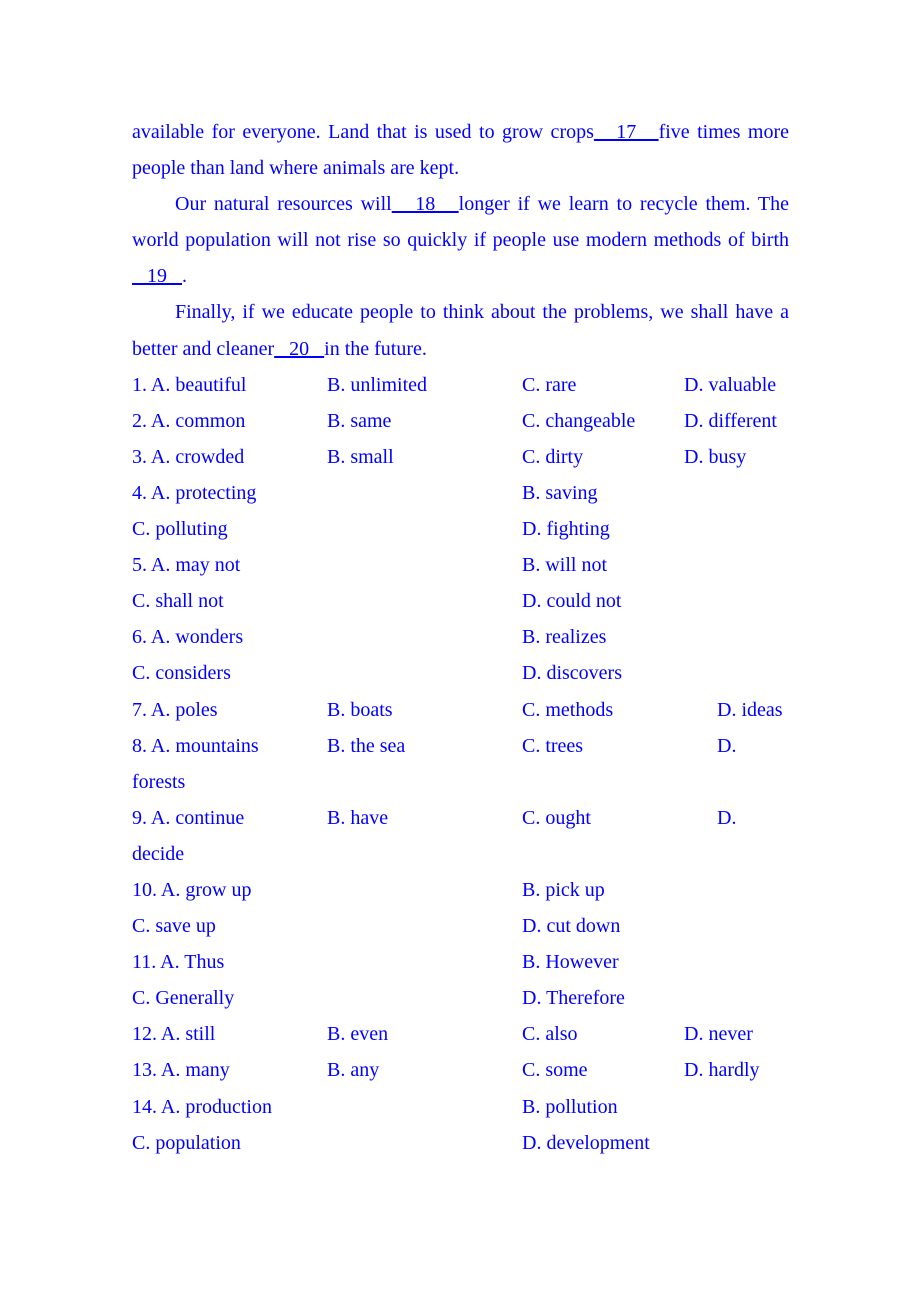 The height and width of the screenshot is (1302, 920). Describe the element at coordinates (178, 601) in the screenshot. I see `option-c: C. shall not` at that location.